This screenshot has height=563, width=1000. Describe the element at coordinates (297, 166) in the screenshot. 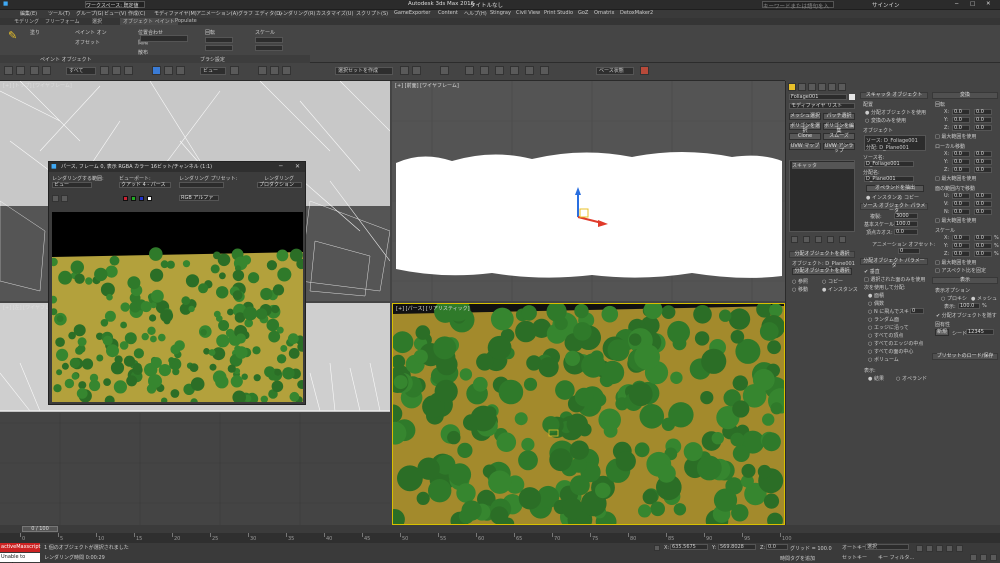

I see `rw-close-icon: ✕` at that location.